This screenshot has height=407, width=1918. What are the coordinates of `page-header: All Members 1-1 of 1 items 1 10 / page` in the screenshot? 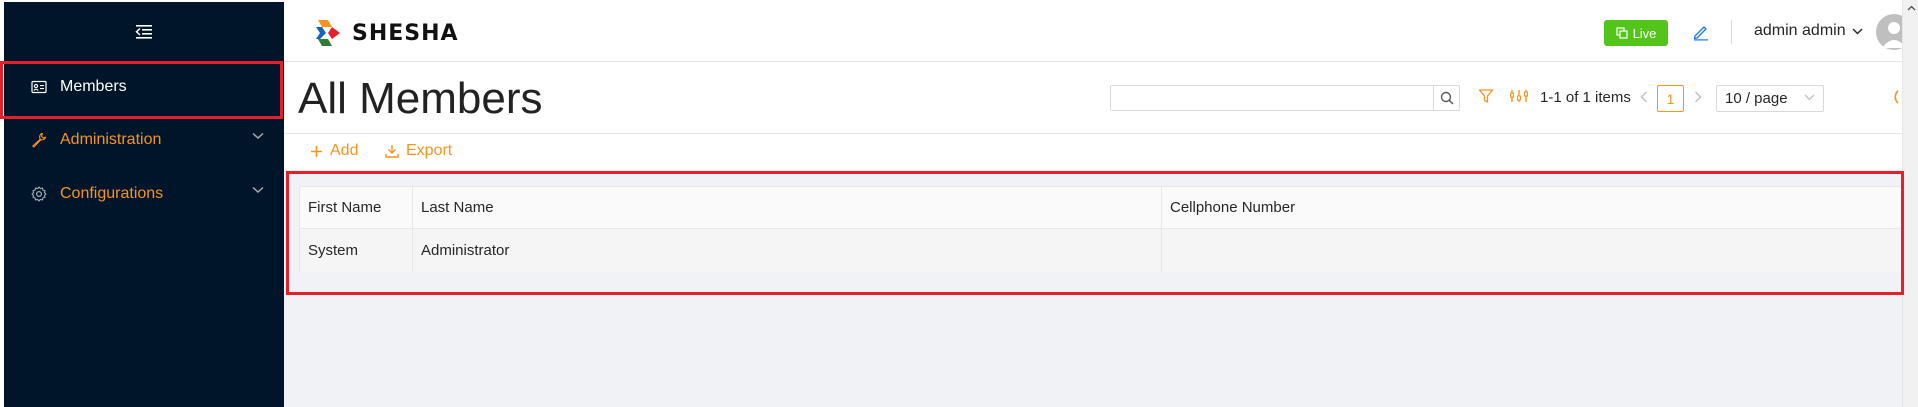 It's located at (1093, 98).